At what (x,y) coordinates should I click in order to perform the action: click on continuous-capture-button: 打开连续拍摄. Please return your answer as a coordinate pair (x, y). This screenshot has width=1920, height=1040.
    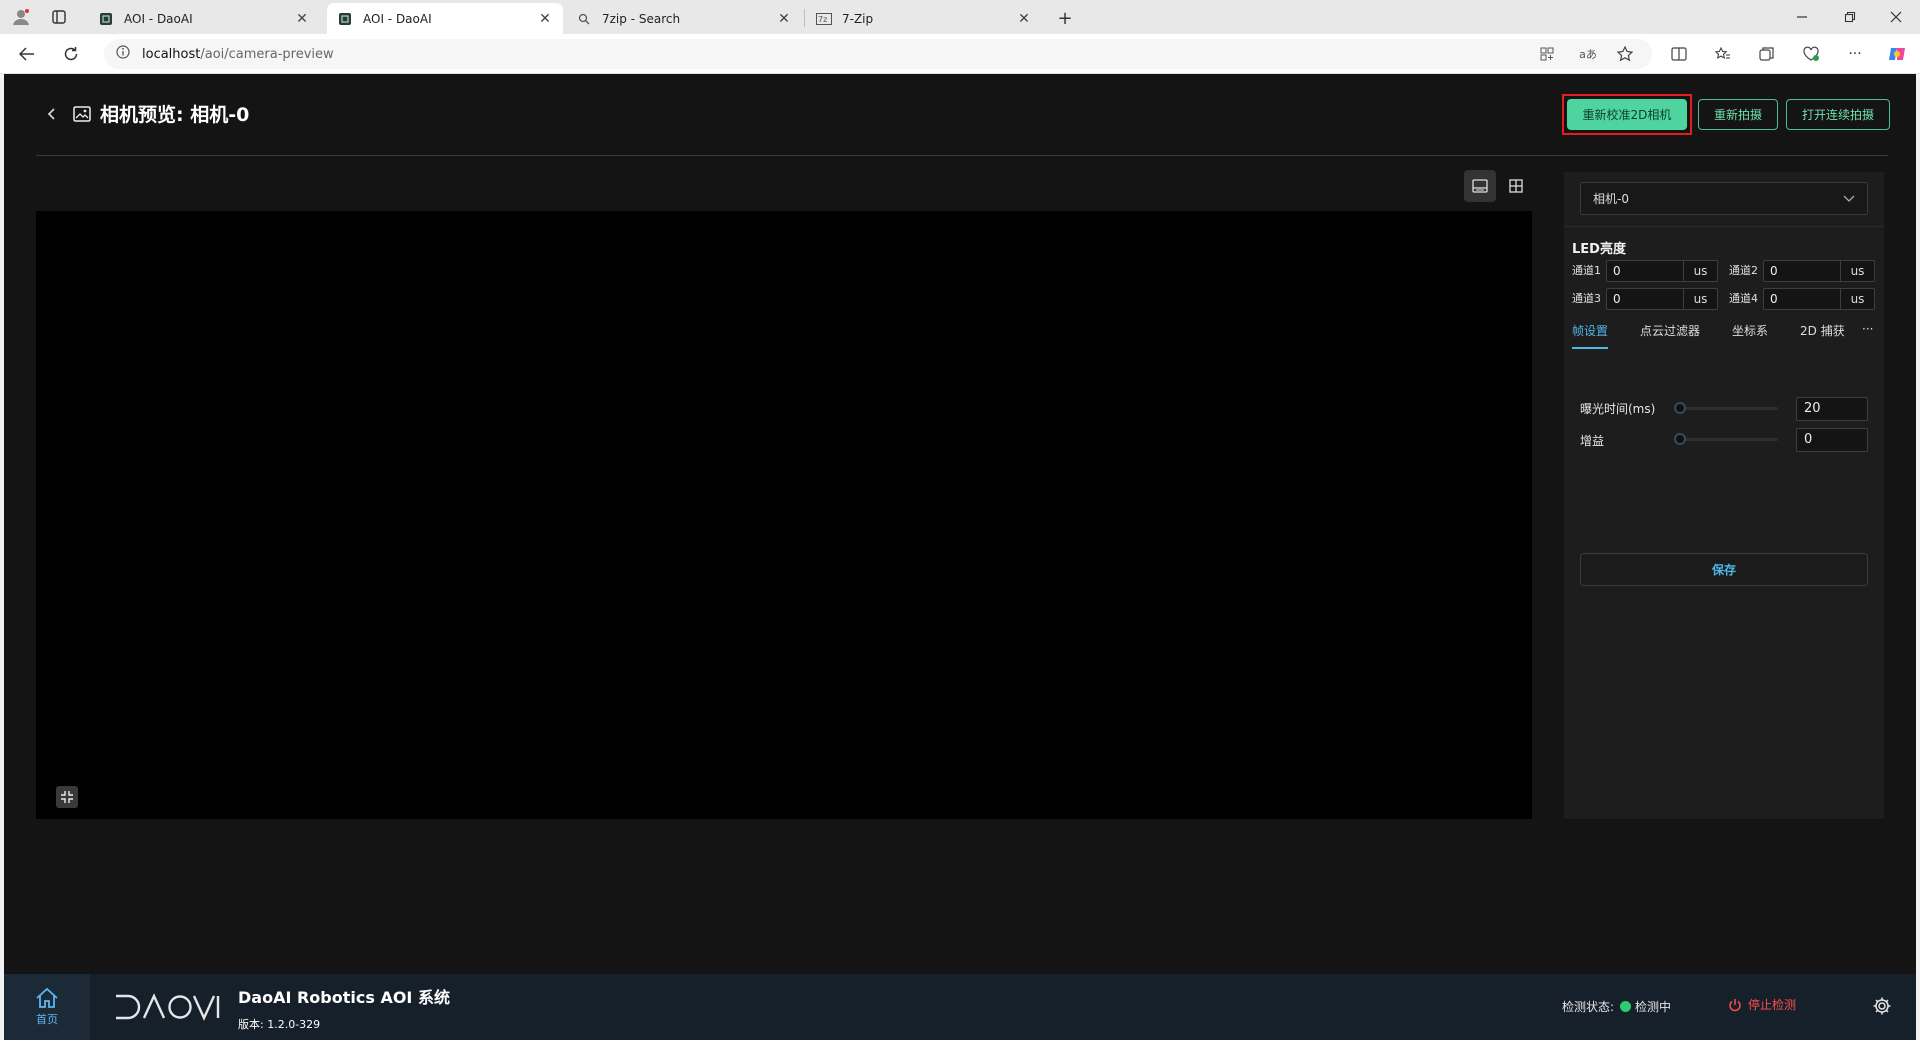
    Looking at the image, I should click on (1838, 114).